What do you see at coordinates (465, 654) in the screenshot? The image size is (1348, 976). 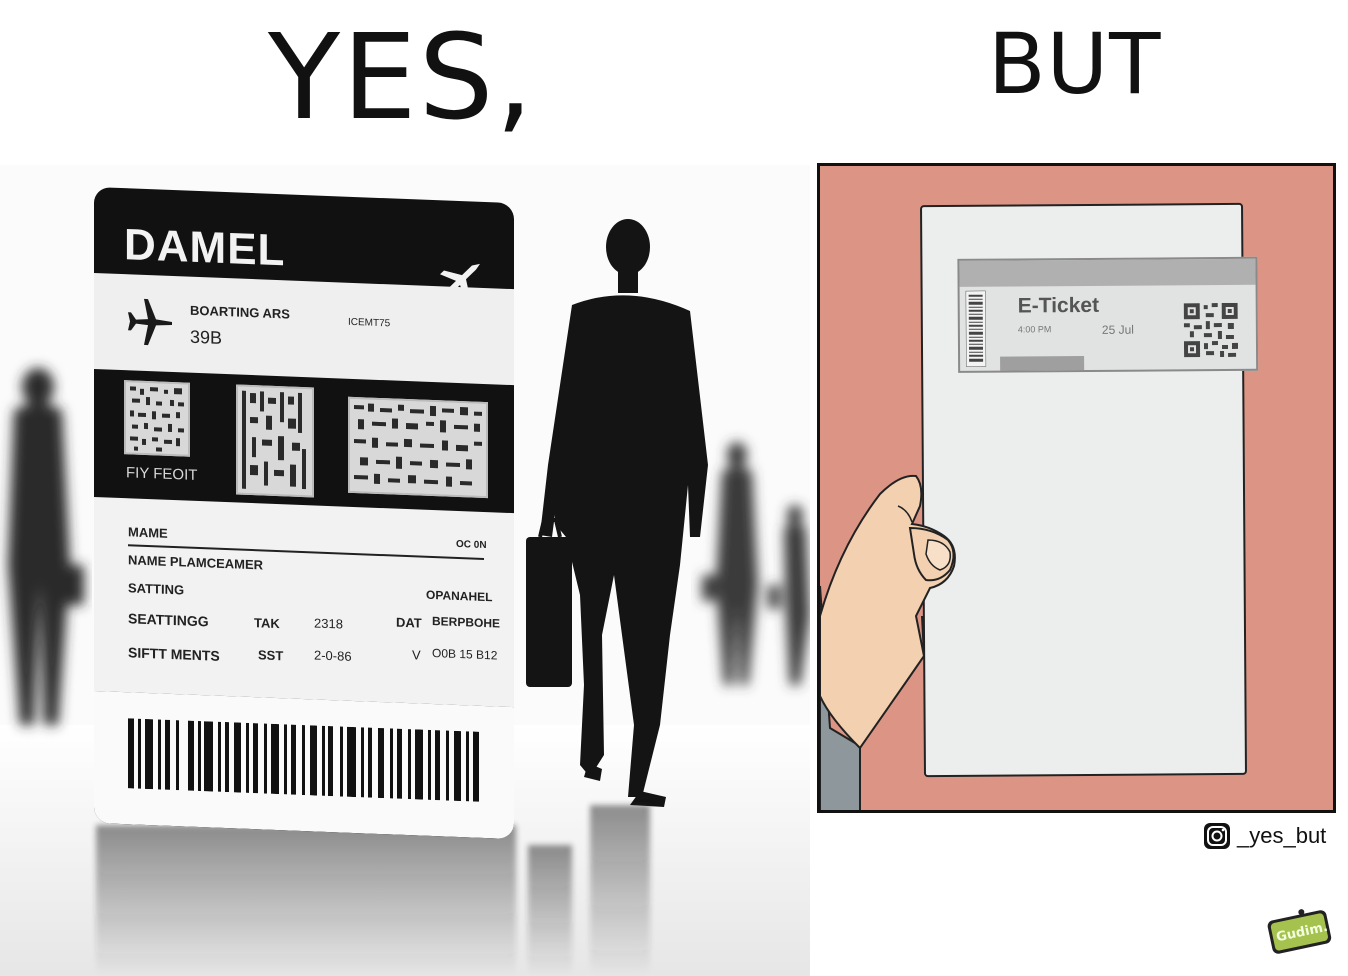 I see `detail-row-5-col5: O0B 15 B12` at bounding box center [465, 654].